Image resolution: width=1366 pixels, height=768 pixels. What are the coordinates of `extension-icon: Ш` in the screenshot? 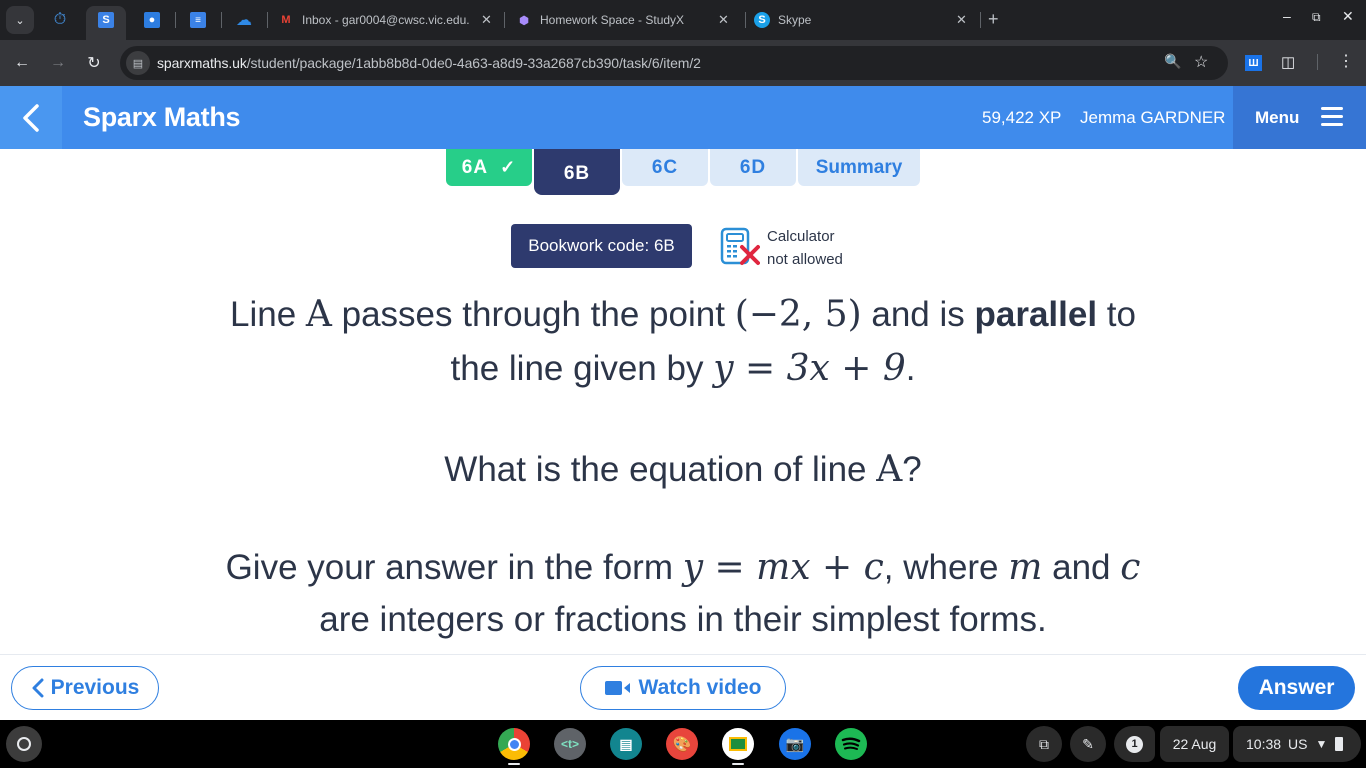 It's located at (1253, 63).